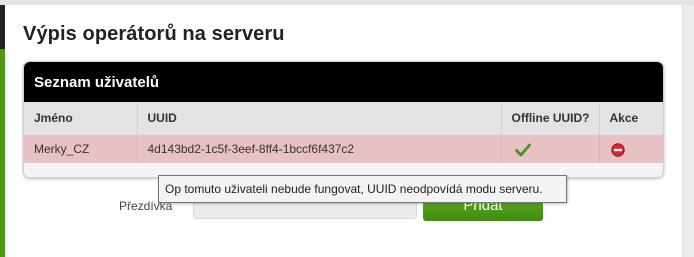 This screenshot has width=694, height=257. Describe the element at coordinates (2, 131) in the screenshot. I see `accent-bar` at that location.